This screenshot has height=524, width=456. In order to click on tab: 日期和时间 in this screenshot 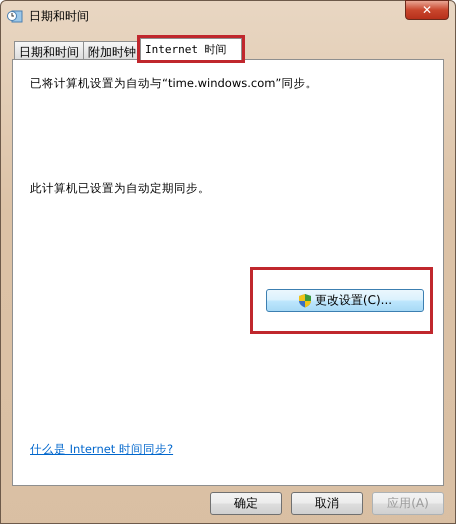, I will do `click(49, 50)`.